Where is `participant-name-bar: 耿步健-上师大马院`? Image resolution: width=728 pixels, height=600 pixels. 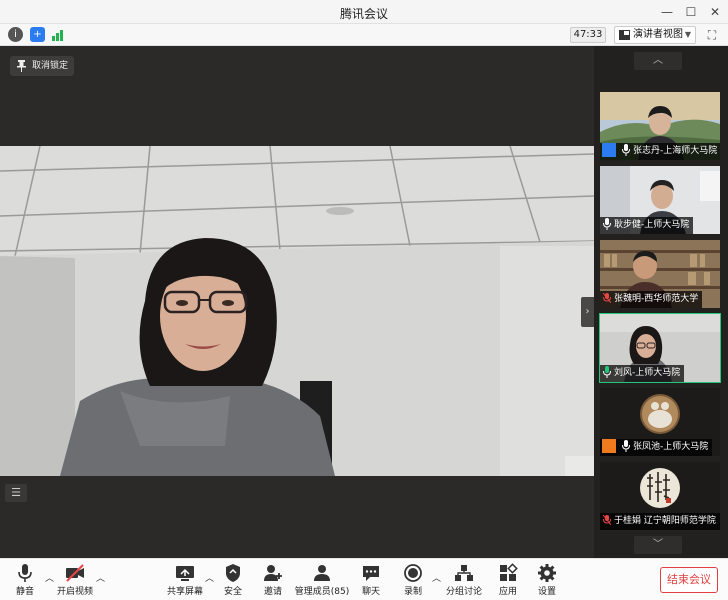
participant-name-bar: 耿步健-上师大马院 is located at coordinates (647, 225).